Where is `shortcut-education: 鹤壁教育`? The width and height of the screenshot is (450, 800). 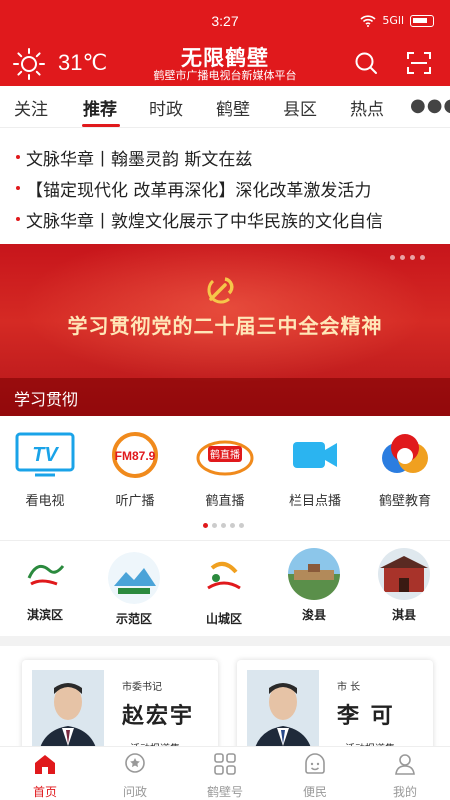 shortcut-education: 鹤壁教育 is located at coordinates (405, 470).